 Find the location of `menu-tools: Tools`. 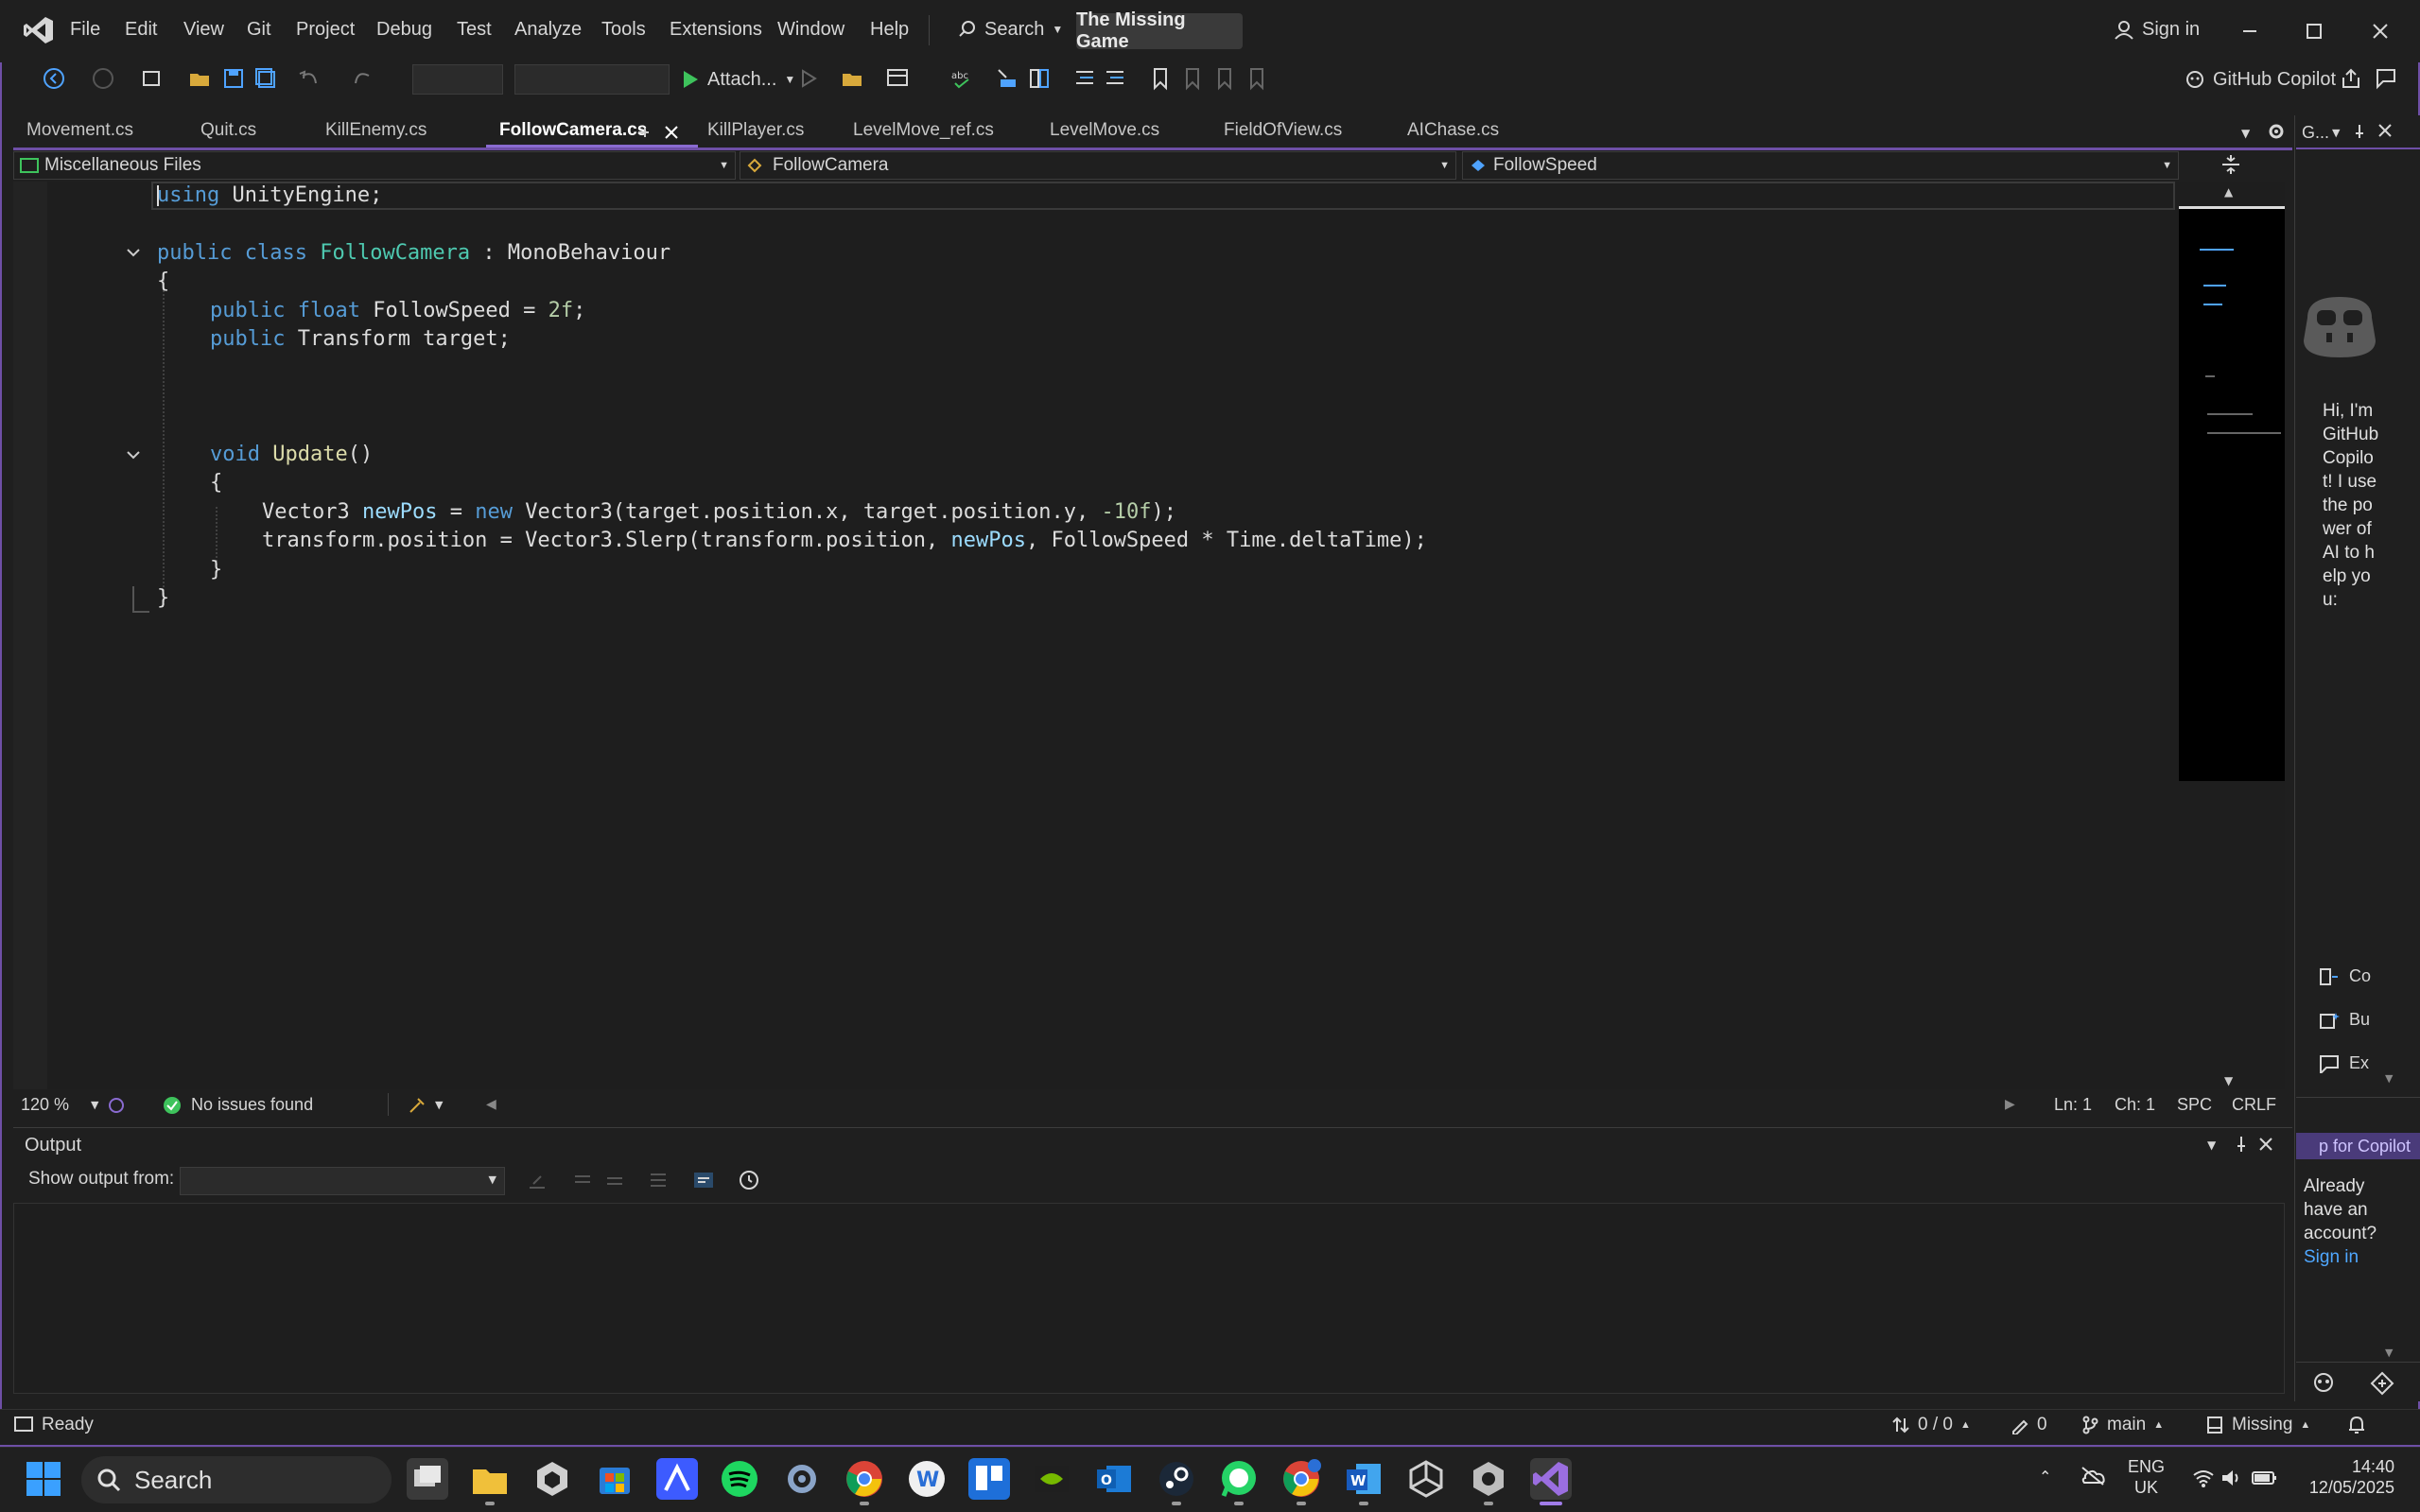

menu-tools: Tools is located at coordinates (624, 30).